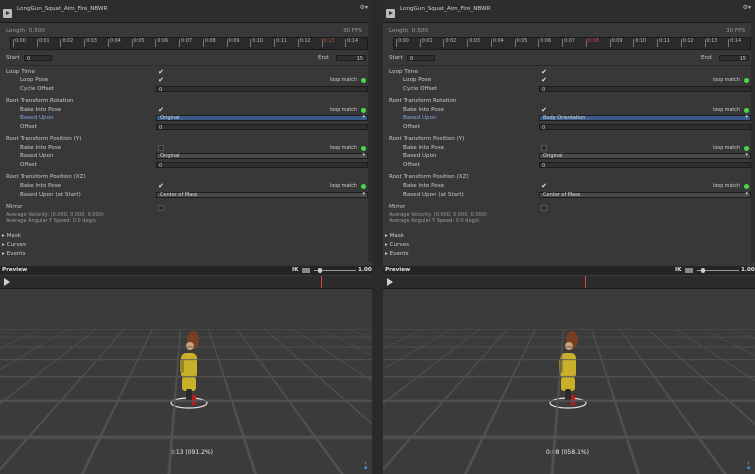  What do you see at coordinates (232, 43) in the screenshot?
I see `timeline-tick: 0:09` at bounding box center [232, 43].